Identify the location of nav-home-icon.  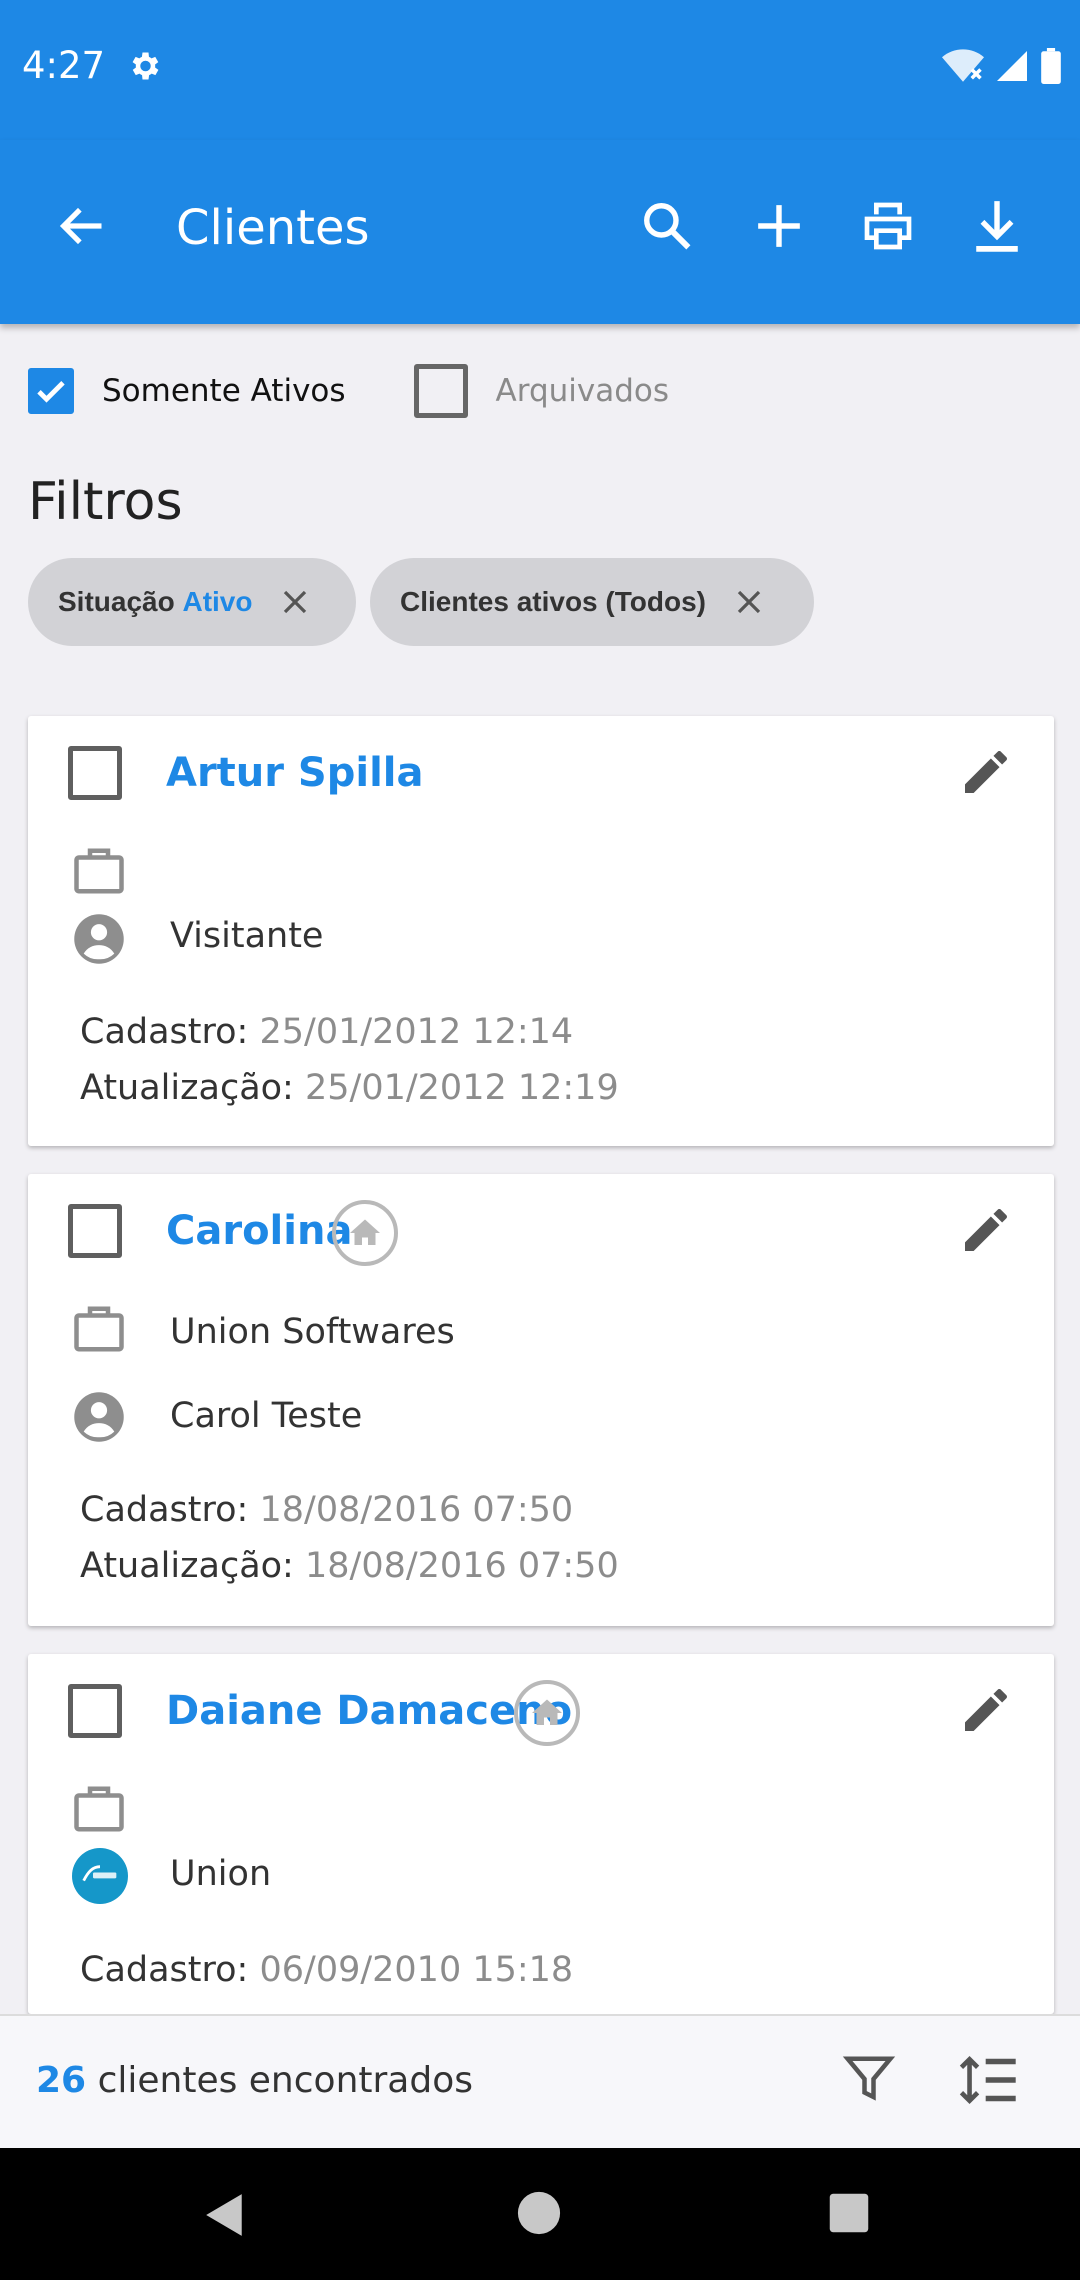
(539, 2213).